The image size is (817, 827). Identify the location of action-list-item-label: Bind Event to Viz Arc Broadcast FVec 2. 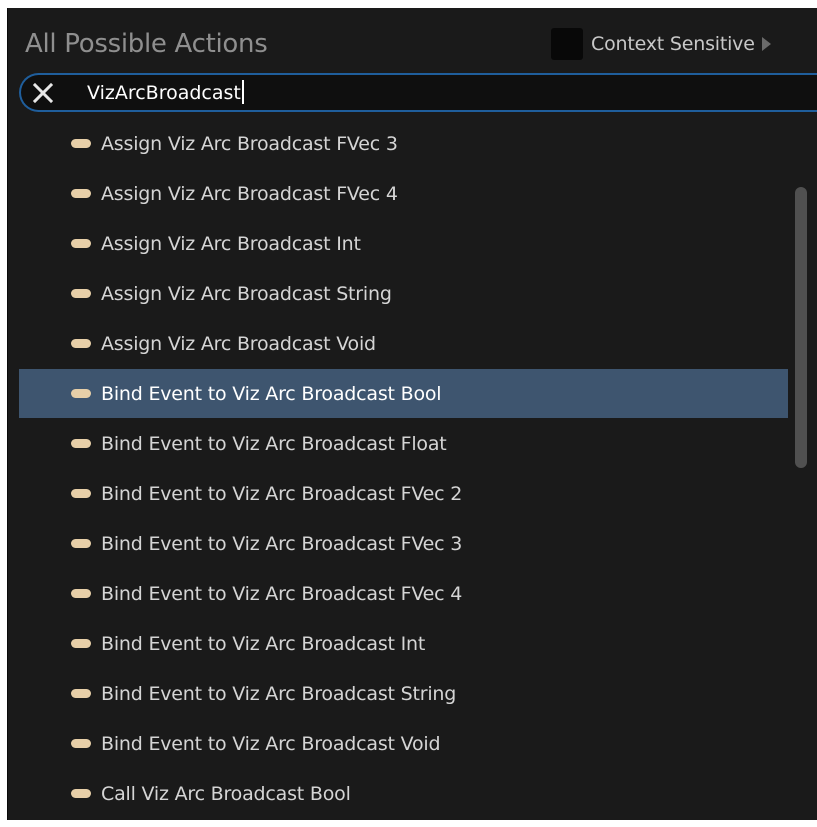
(282, 493).